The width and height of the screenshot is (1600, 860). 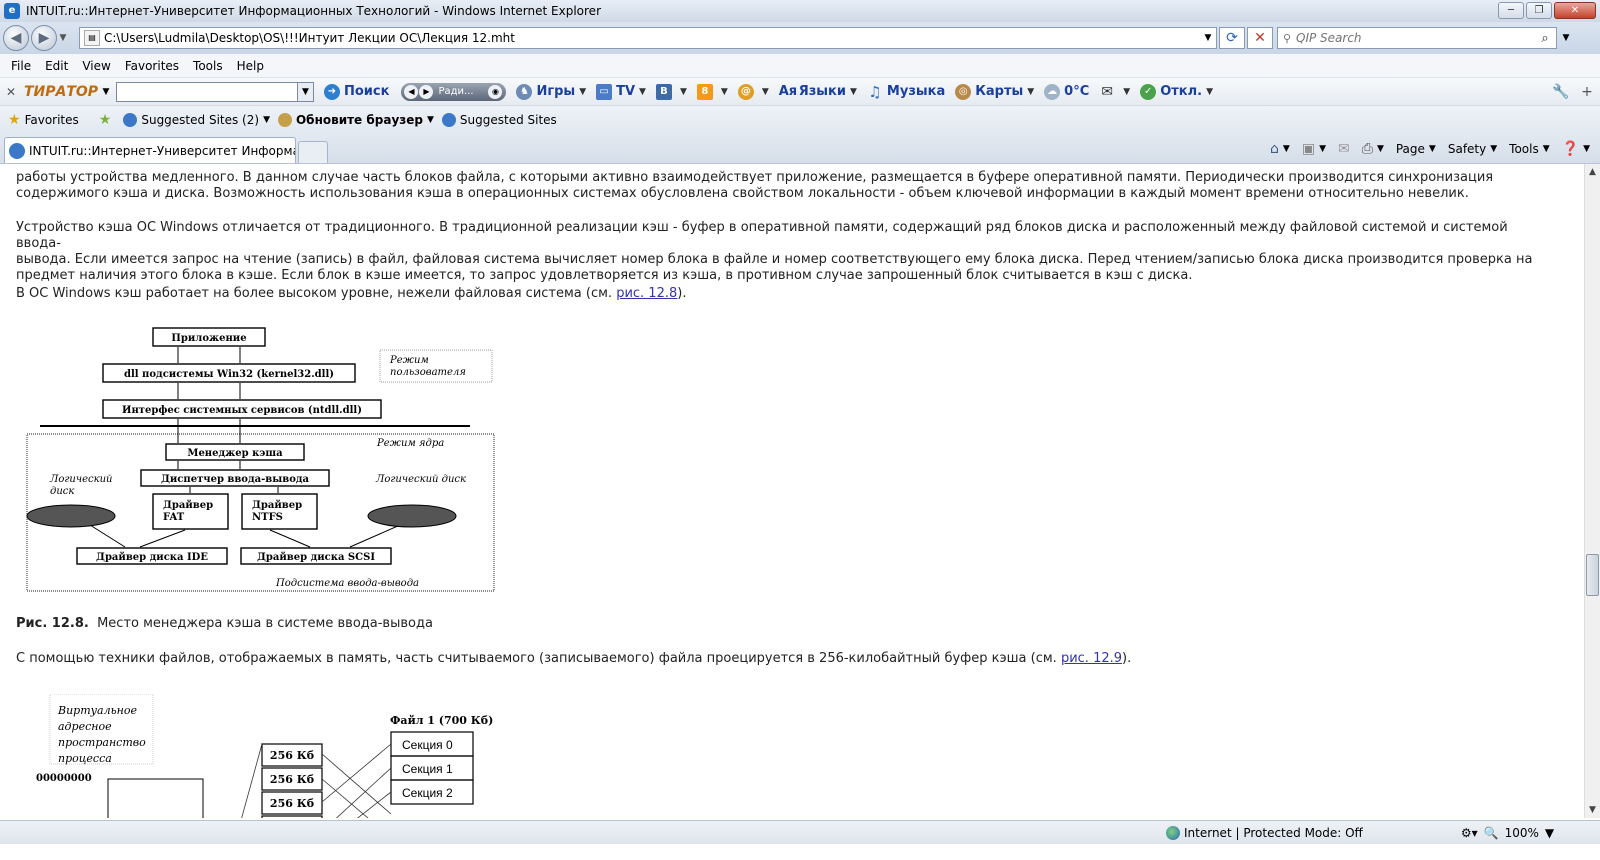 I want to click on minimize-button: ─, so click(x=1511, y=10).